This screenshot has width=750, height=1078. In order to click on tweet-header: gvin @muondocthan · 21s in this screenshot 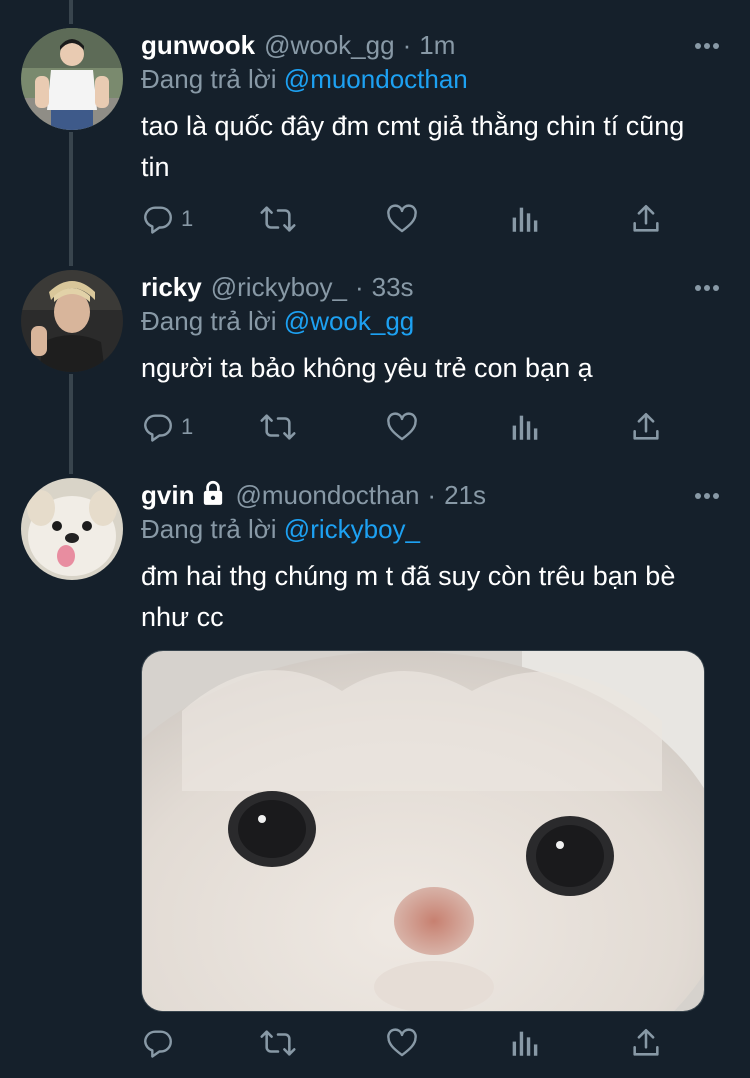, I will do `click(313, 495)`.